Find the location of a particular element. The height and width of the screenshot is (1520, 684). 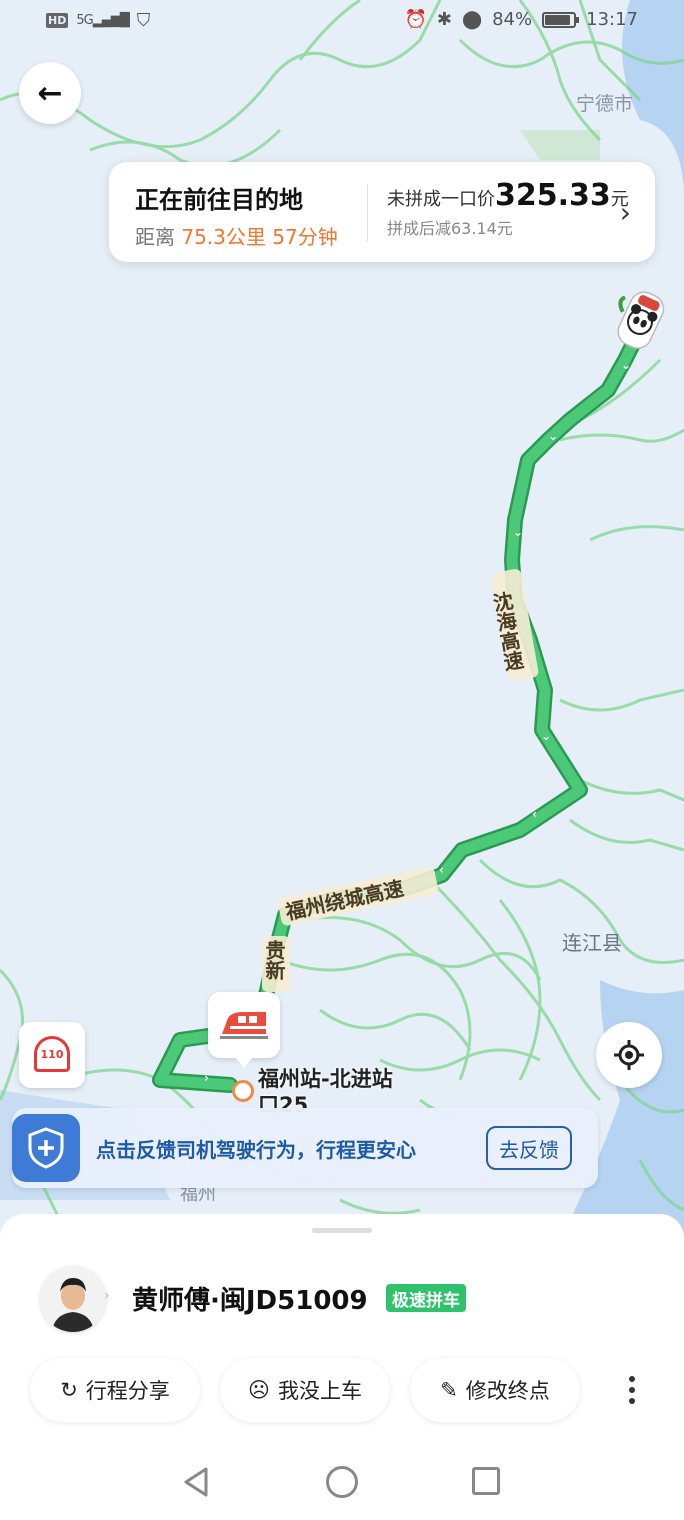

hd-indicator: HD is located at coordinates (57, 20).